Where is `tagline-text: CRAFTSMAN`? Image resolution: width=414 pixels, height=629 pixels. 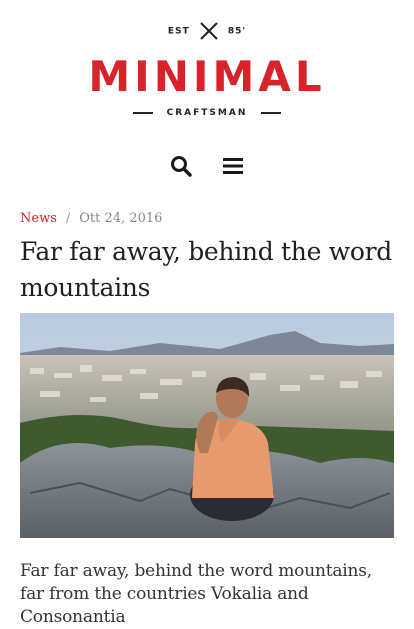 tagline-text: CRAFTSMAN is located at coordinates (207, 113).